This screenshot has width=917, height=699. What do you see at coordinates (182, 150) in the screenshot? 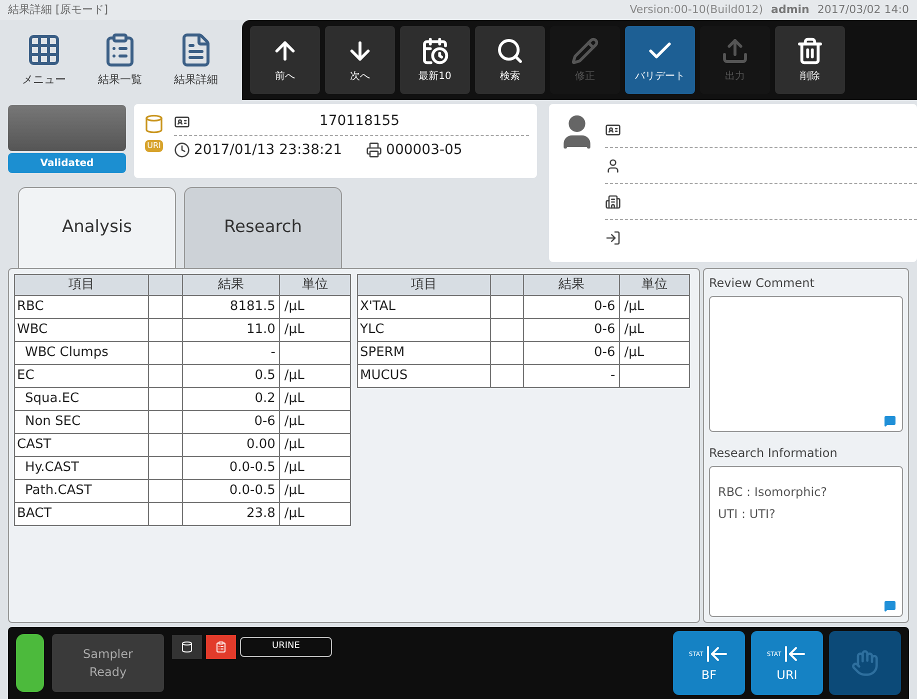
I see `clock-icon` at bounding box center [182, 150].